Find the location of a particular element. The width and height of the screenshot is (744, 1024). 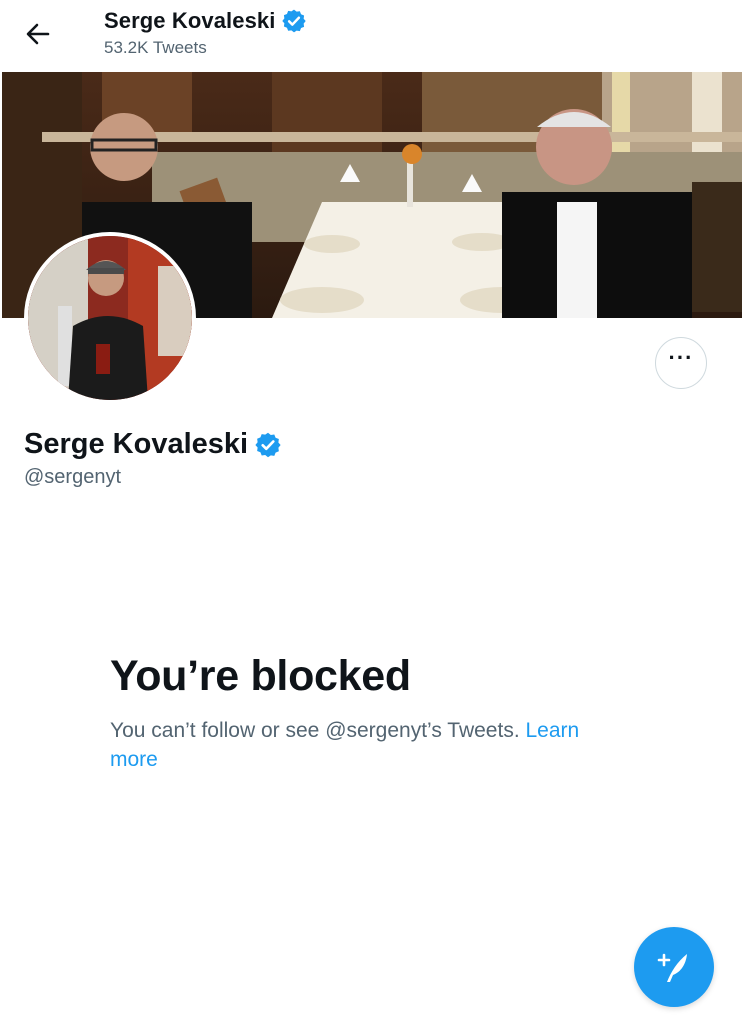

header-title-row: Serge Kovaleski is located at coordinates (205, 21).